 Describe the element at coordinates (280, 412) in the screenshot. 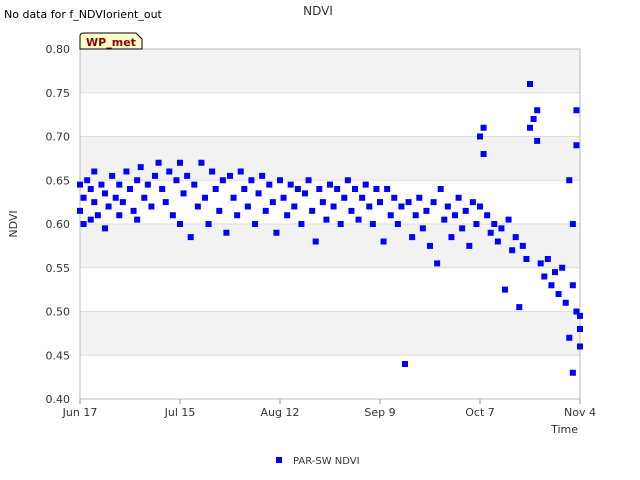

I see `x-tick-label: Aug 12` at that location.